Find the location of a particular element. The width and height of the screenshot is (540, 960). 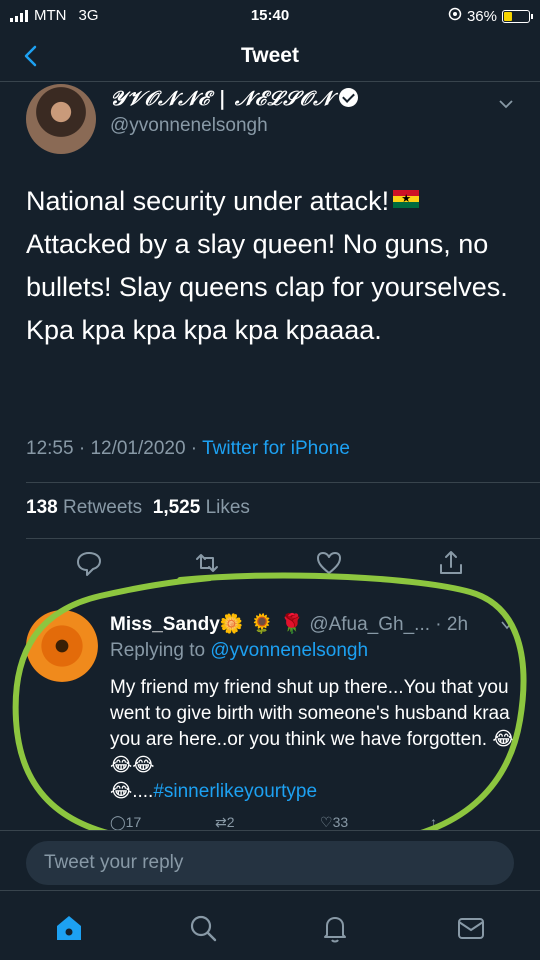

reply-retweet-count: ⇄ 2 is located at coordinates (225, 822).